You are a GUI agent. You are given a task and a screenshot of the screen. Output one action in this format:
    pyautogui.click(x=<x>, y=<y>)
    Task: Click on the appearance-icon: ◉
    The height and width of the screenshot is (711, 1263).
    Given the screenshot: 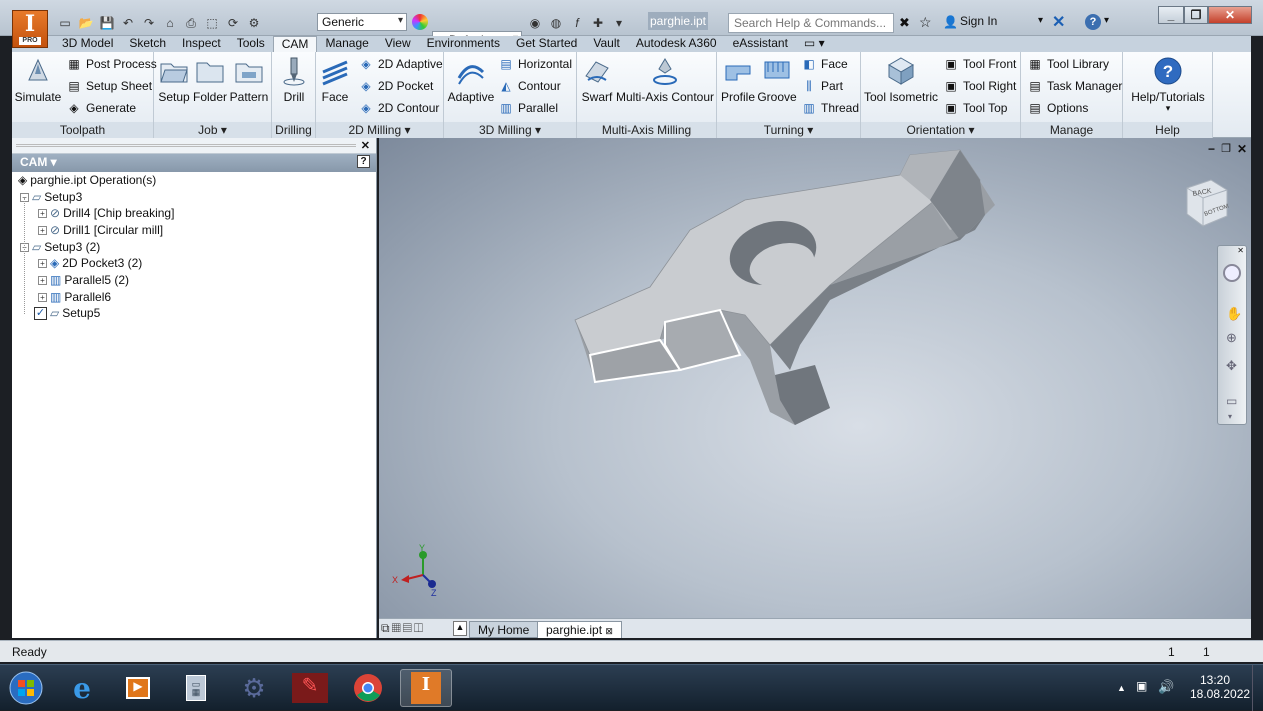 What is the action you would take?
    pyautogui.click(x=535, y=23)
    